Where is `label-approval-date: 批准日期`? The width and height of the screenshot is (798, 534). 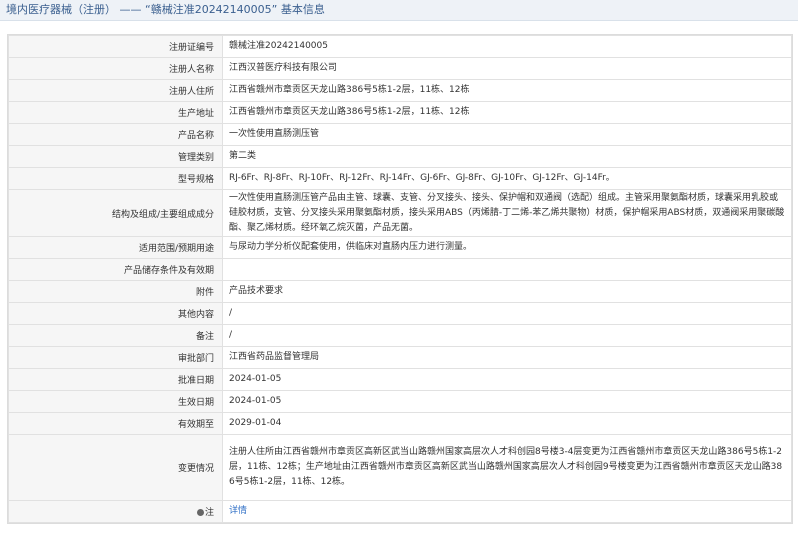 label-approval-date: 批准日期 is located at coordinates (115, 379).